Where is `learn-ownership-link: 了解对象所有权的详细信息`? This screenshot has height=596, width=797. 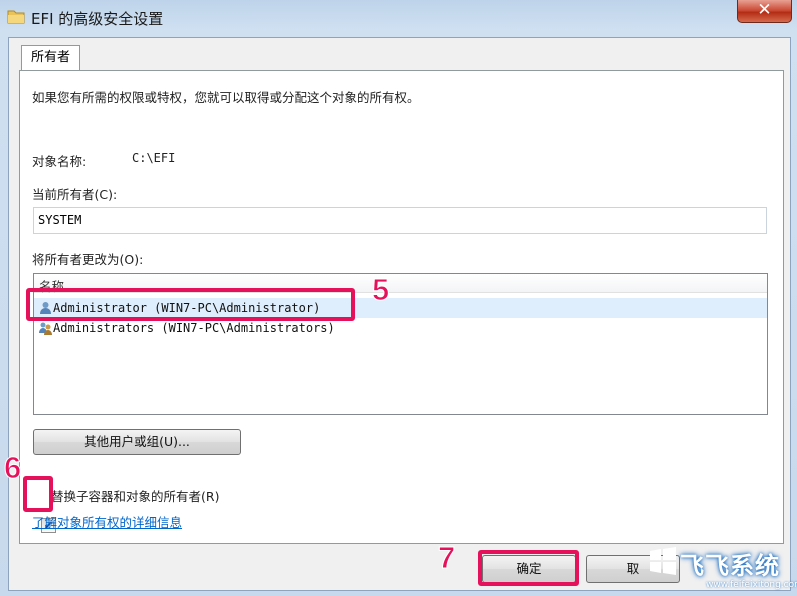 learn-ownership-link: 了解对象所有权的详细信息 is located at coordinates (107, 521).